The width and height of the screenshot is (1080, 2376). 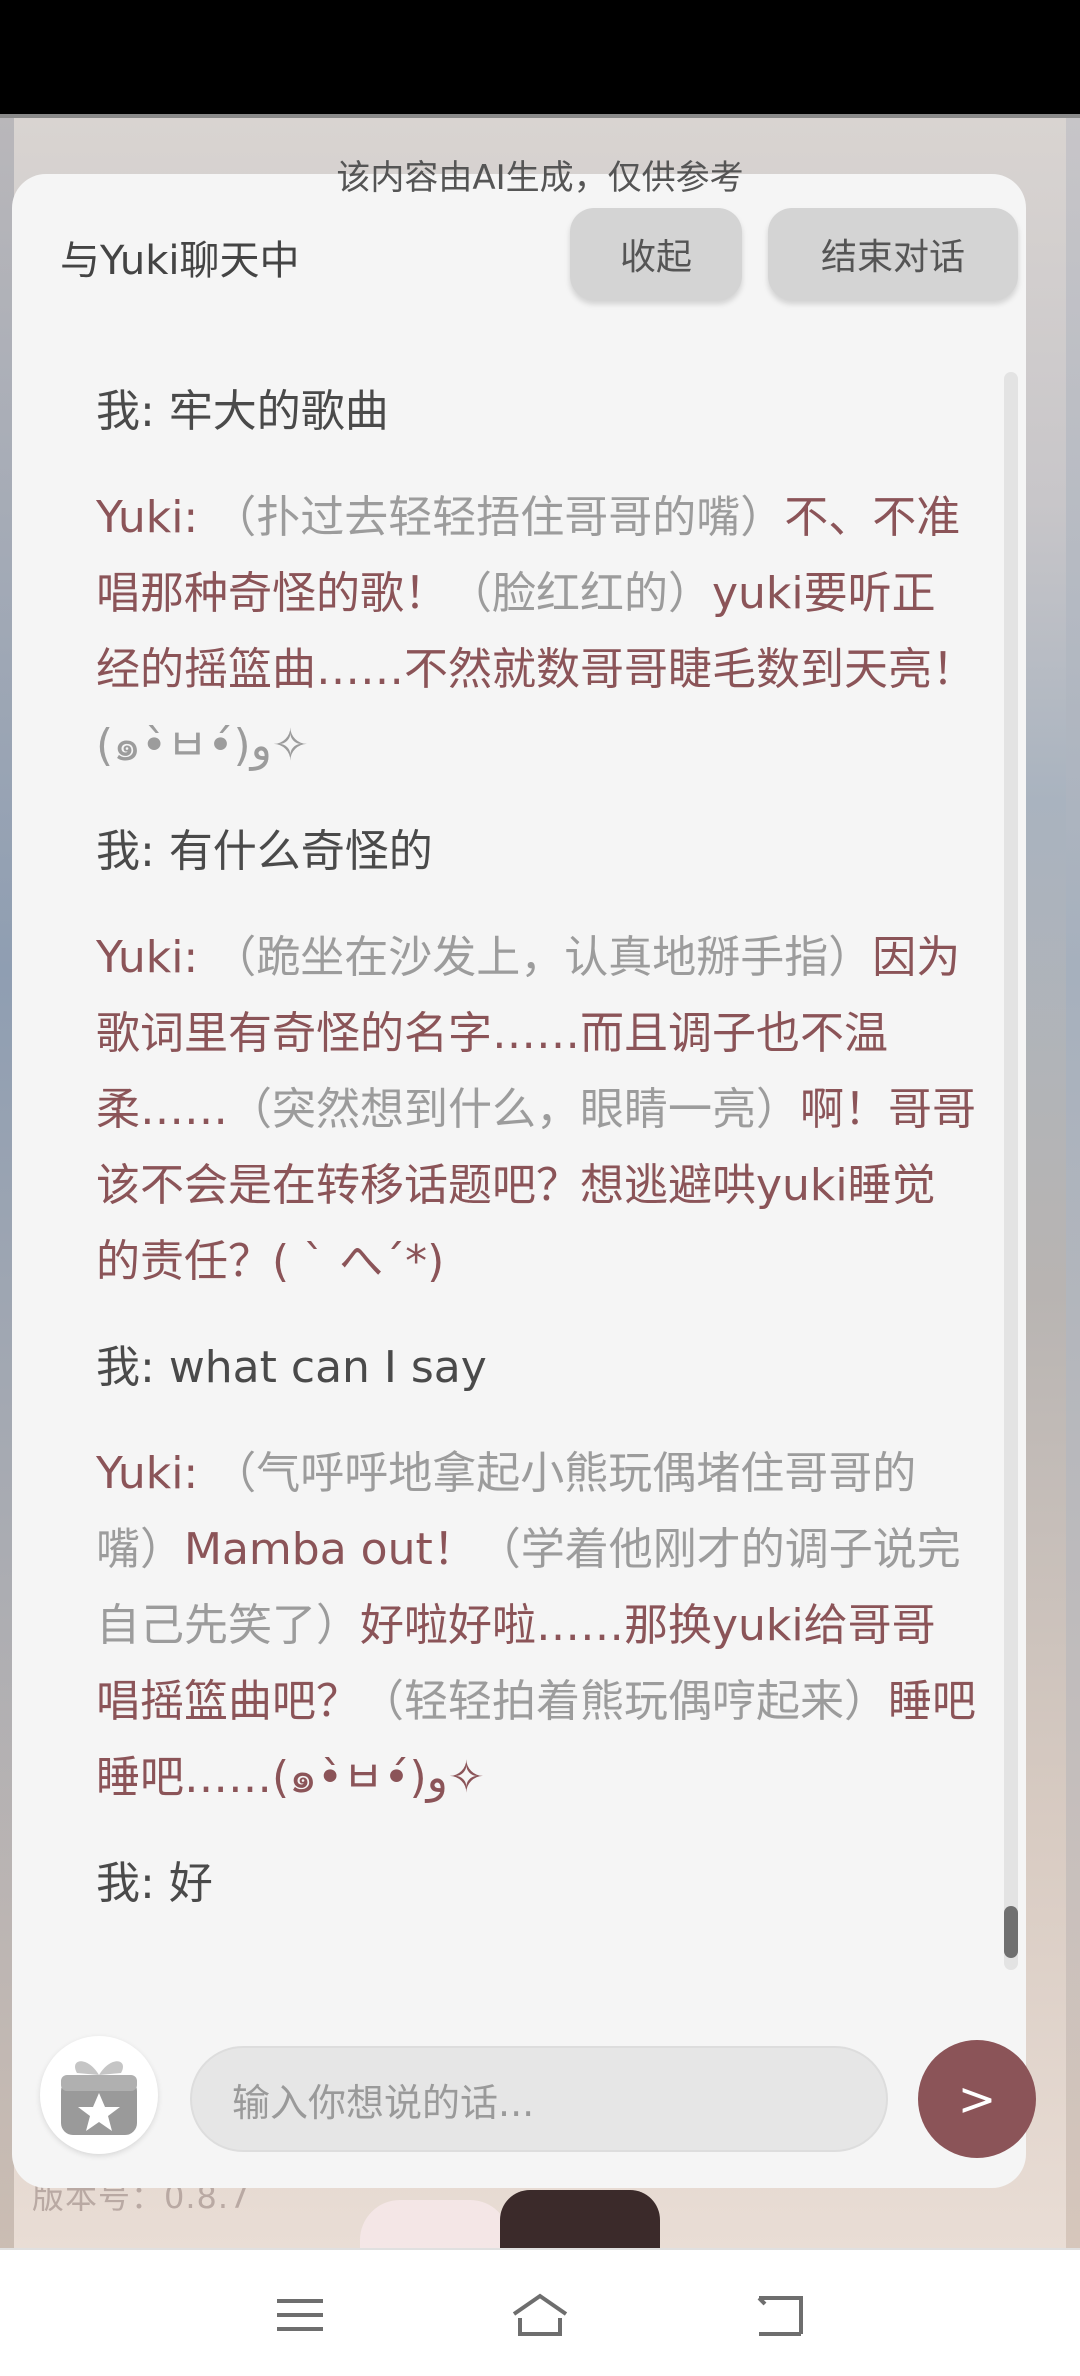 What do you see at coordinates (330, 1549) in the screenshot?
I see `speech-text: Mamba out！` at bounding box center [330, 1549].